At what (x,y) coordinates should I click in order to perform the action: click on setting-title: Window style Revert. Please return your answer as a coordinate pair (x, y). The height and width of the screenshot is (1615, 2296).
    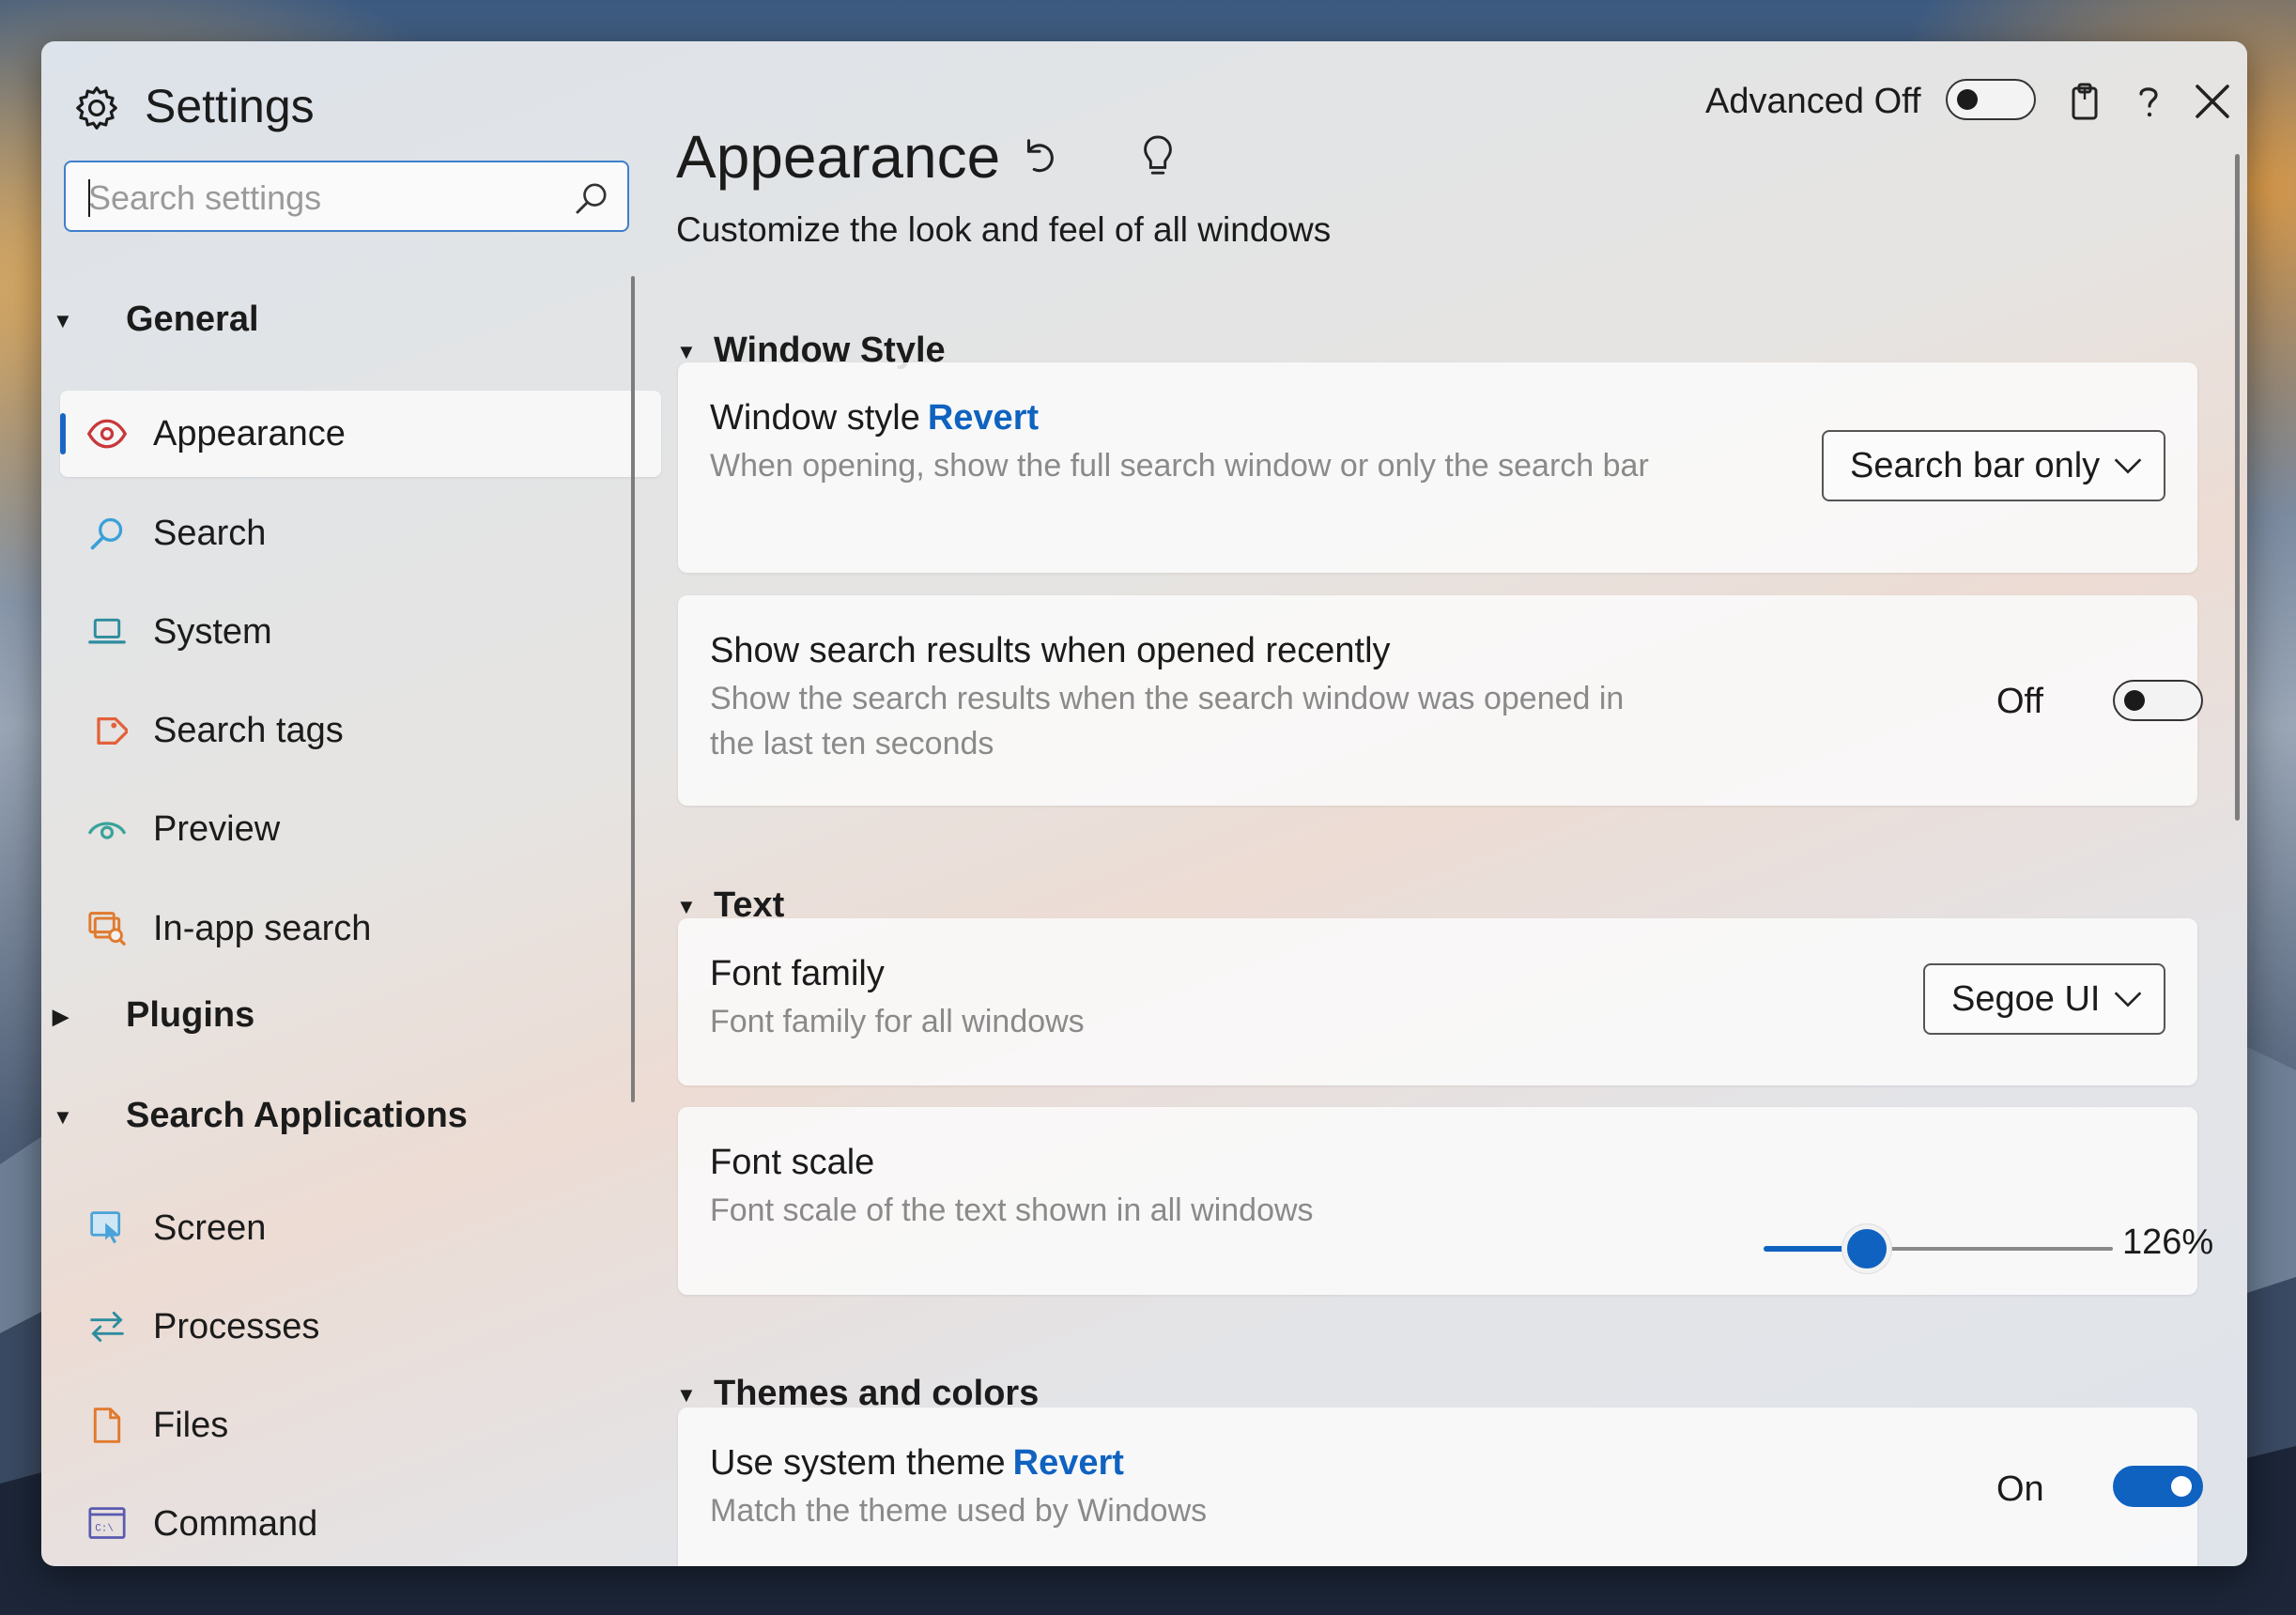
    Looking at the image, I should click on (875, 418).